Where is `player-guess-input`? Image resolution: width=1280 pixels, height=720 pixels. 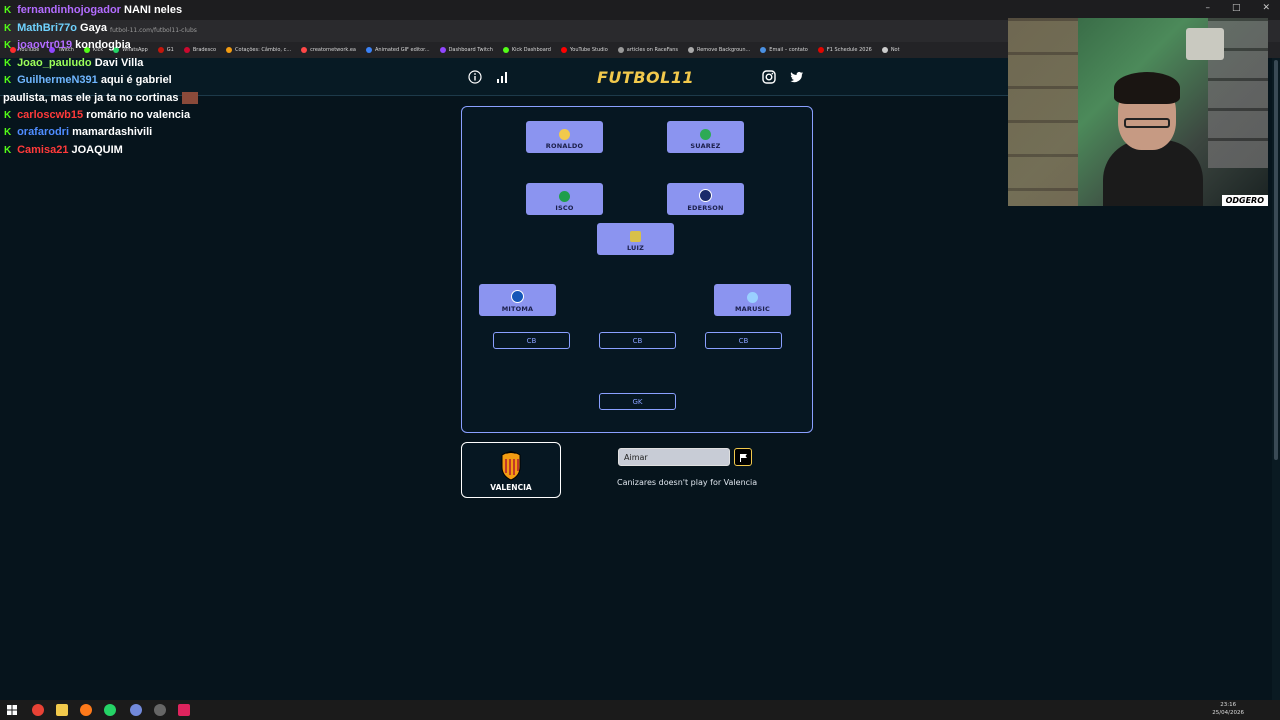 player-guess-input is located at coordinates (674, 457).